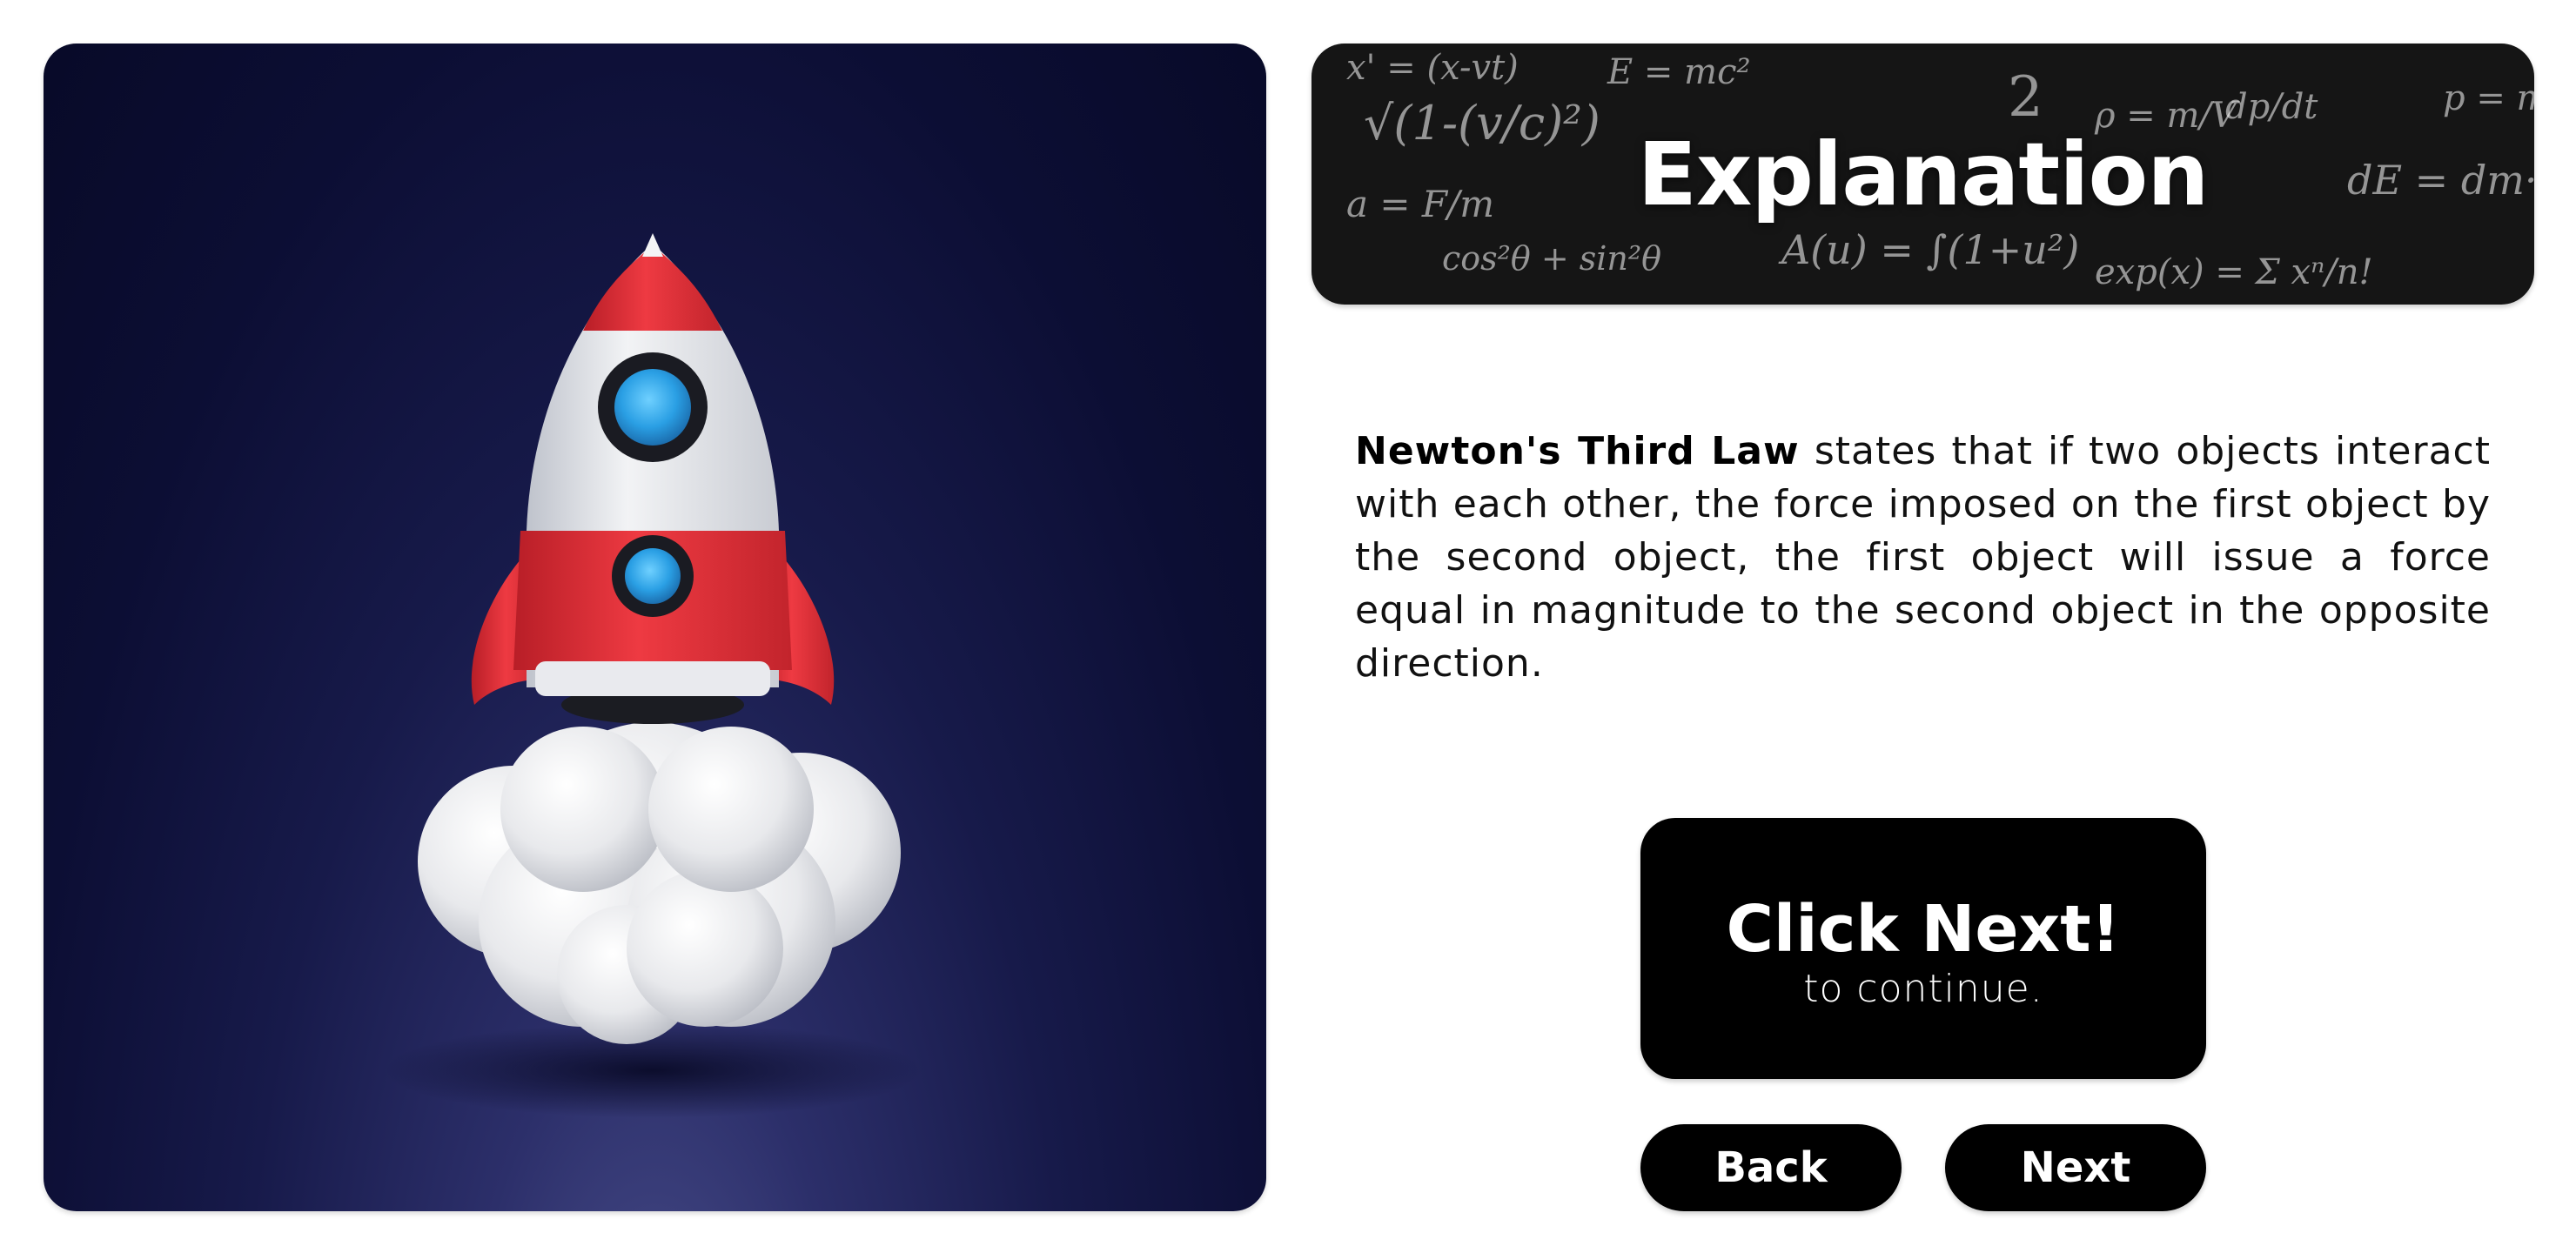 This screenshot has height=1253, width=2576. I want to click on back-button: Back, so click(1771, 1167).